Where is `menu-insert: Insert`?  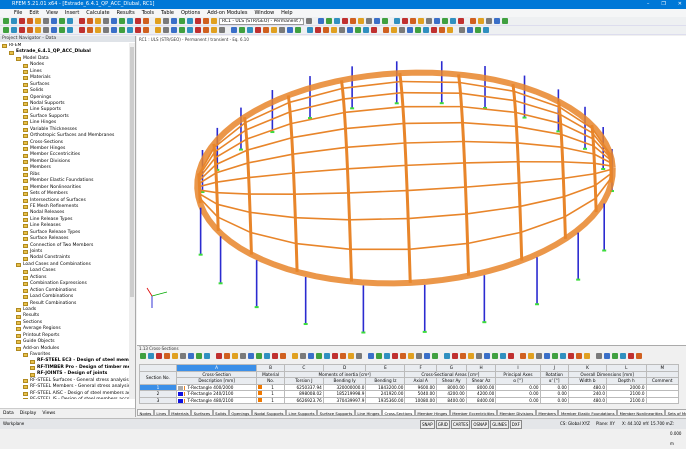 menu-insert: Insert is located at coordinates (72, 13).